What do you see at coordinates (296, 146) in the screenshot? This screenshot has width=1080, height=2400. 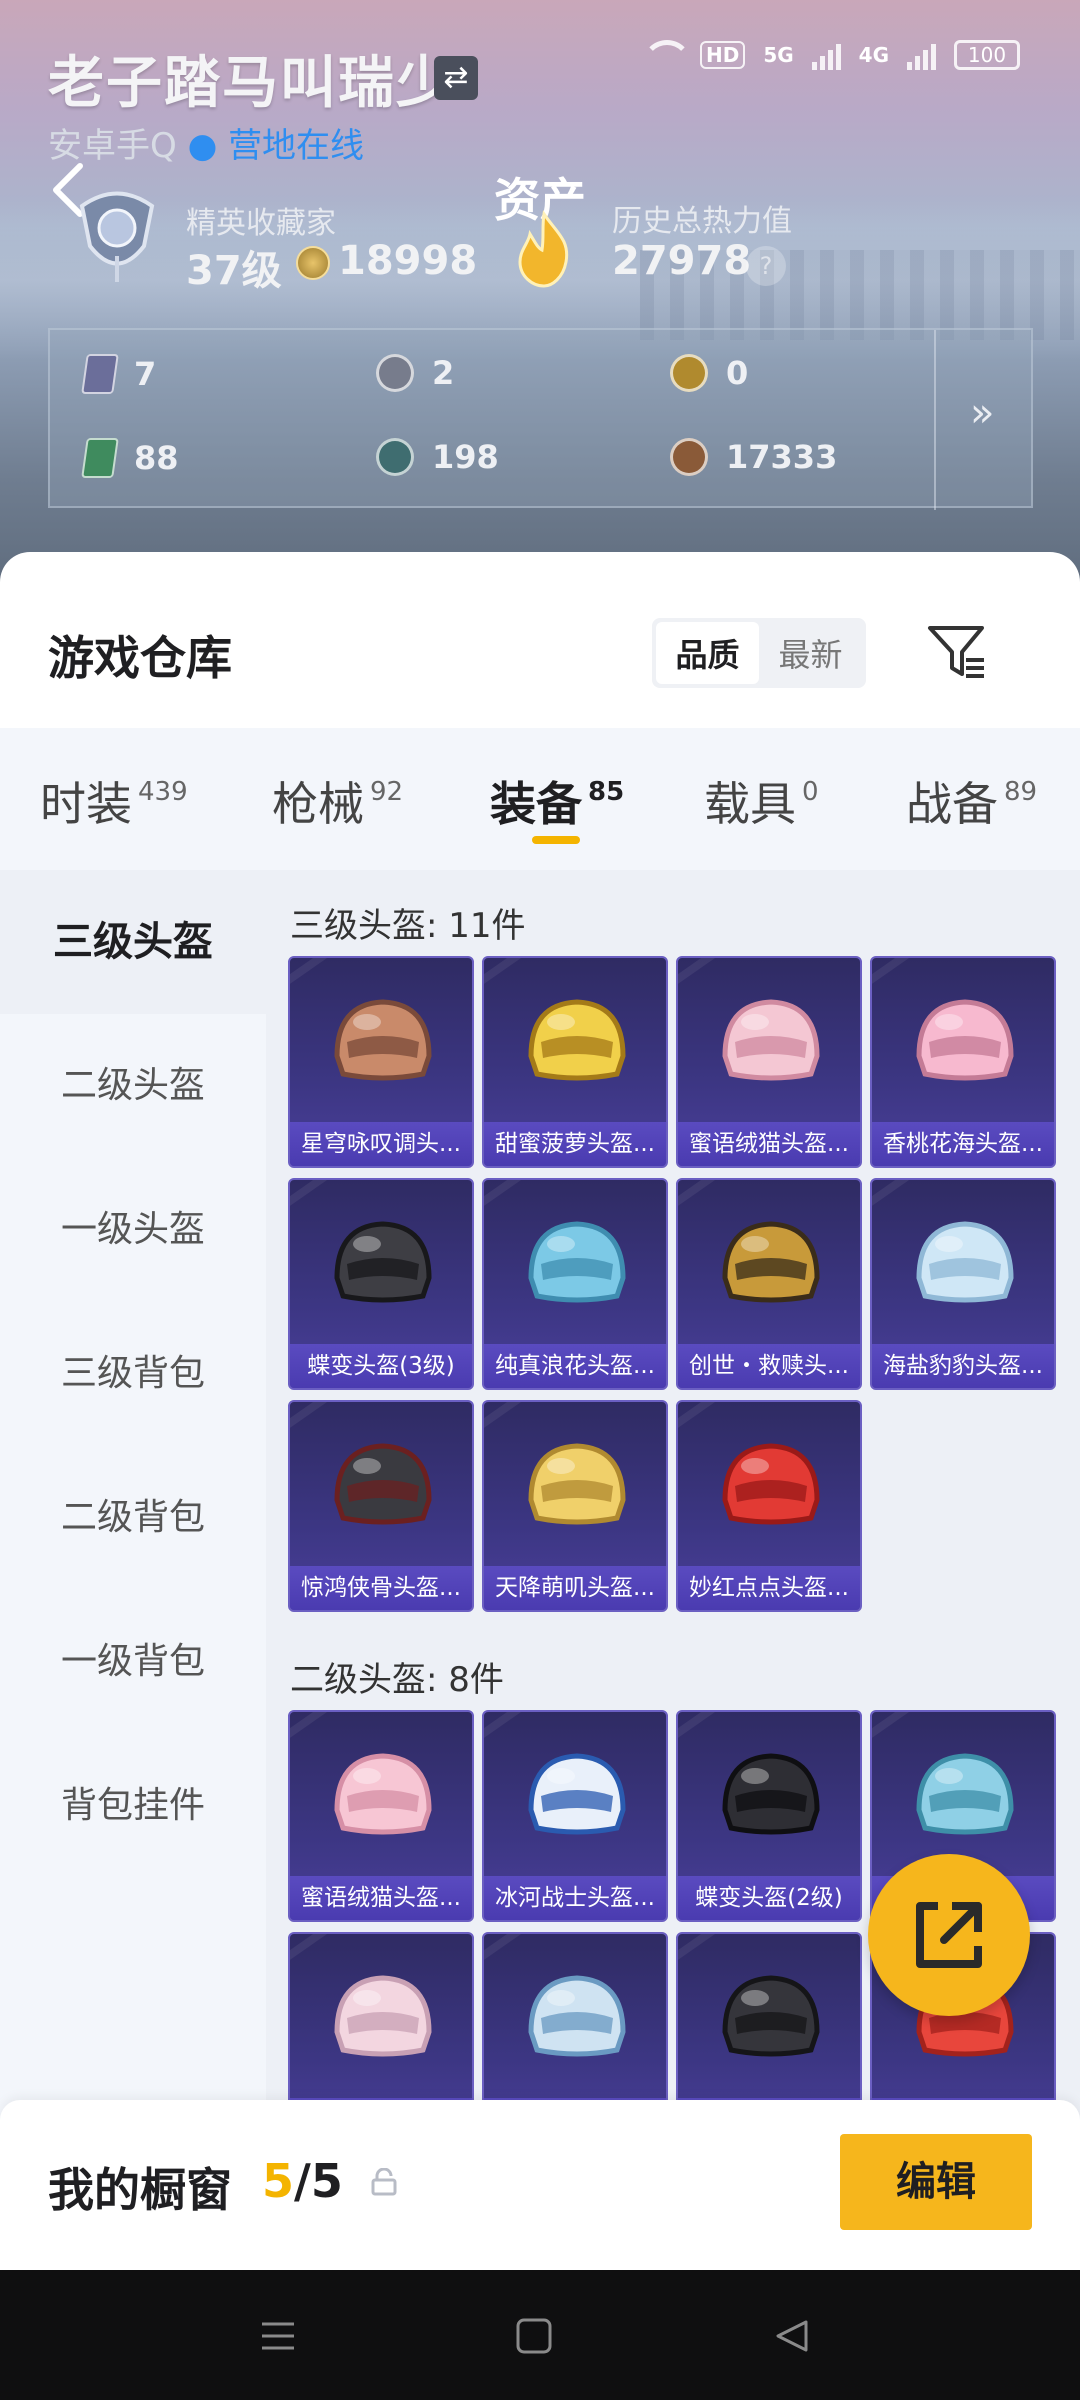 I see `online-status: 营地在线` at bounding box center [296, 146].